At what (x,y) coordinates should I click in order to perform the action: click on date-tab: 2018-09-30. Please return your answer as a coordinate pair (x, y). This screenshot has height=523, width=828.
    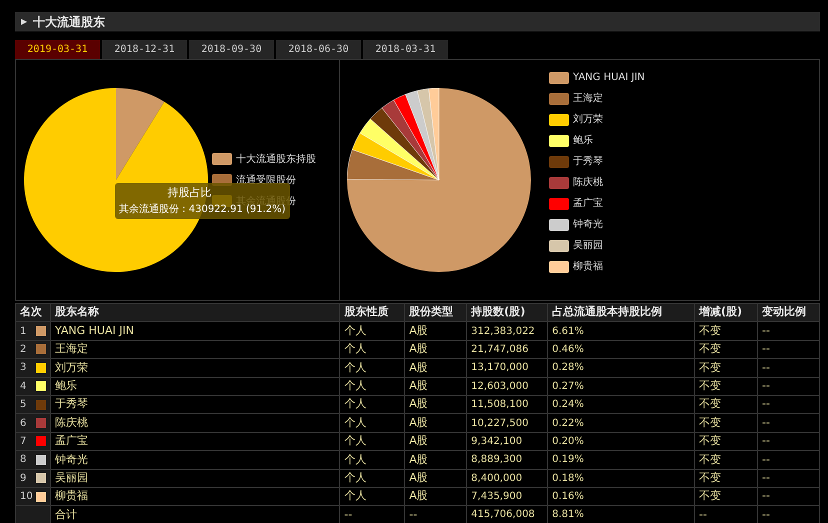
    Looking at the image, I should click on (231, 49).